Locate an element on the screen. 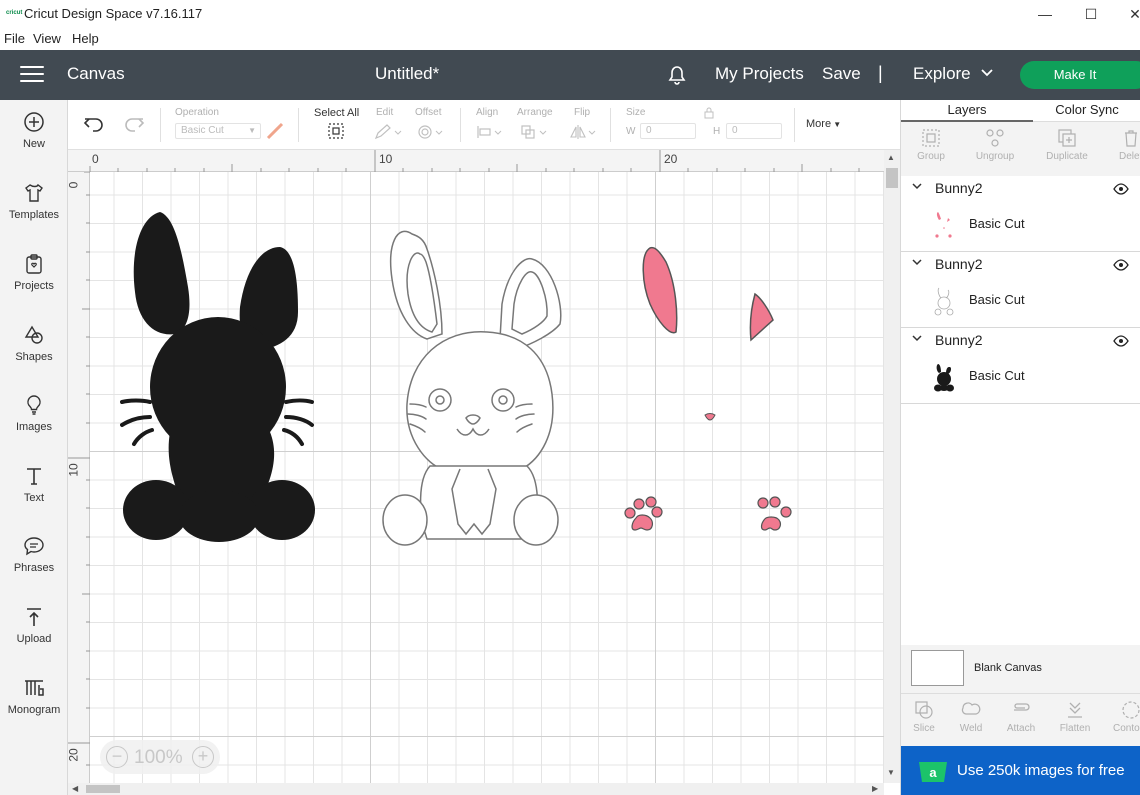 Image resolution: width=1140 pixels, height=795 pixels. bunny-outline is located at coordinates (477, 388).